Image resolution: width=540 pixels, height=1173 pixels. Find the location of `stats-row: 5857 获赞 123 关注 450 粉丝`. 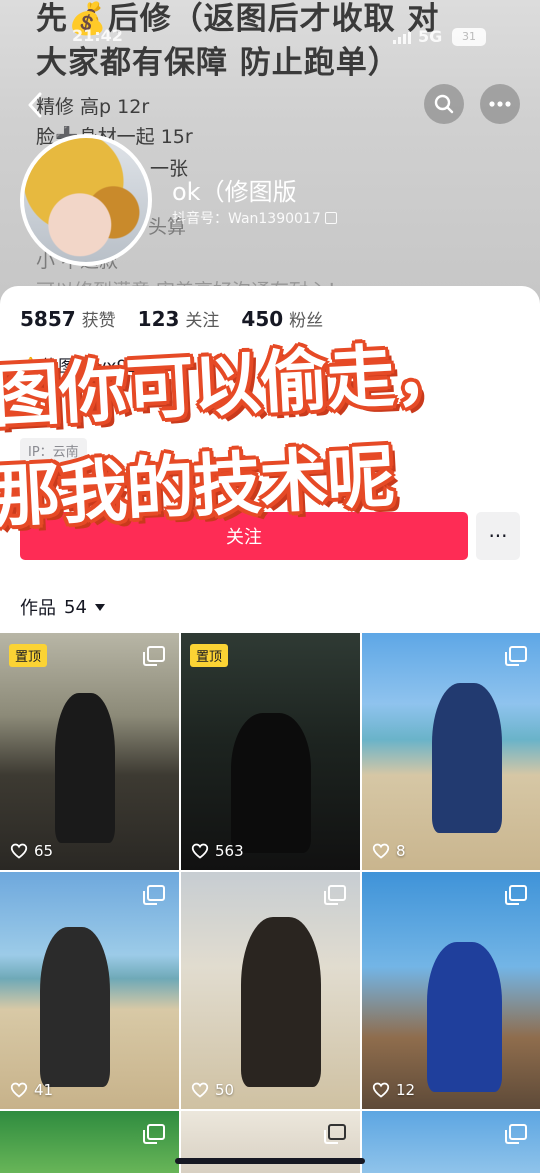

stats-row: 5857 获赞 123 关注 450 粉丝 is located at coordinates (171, 318).